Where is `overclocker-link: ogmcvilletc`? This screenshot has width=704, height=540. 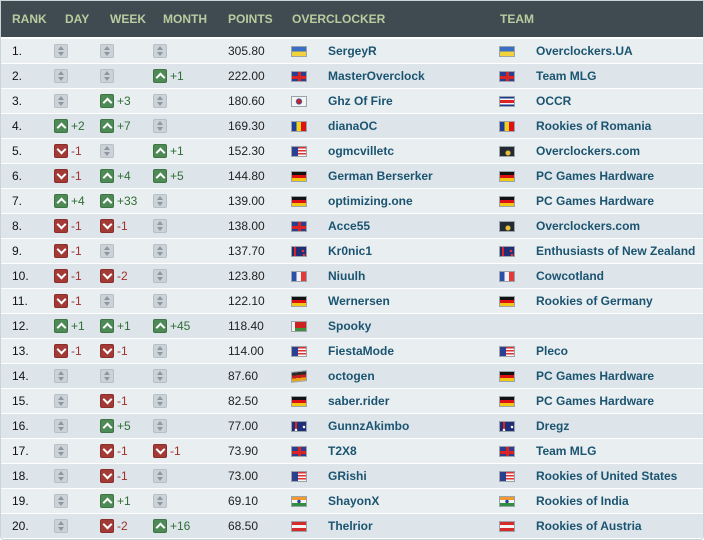
overclocker-link: ogmcvilletc is located at coordinates (361, 151).